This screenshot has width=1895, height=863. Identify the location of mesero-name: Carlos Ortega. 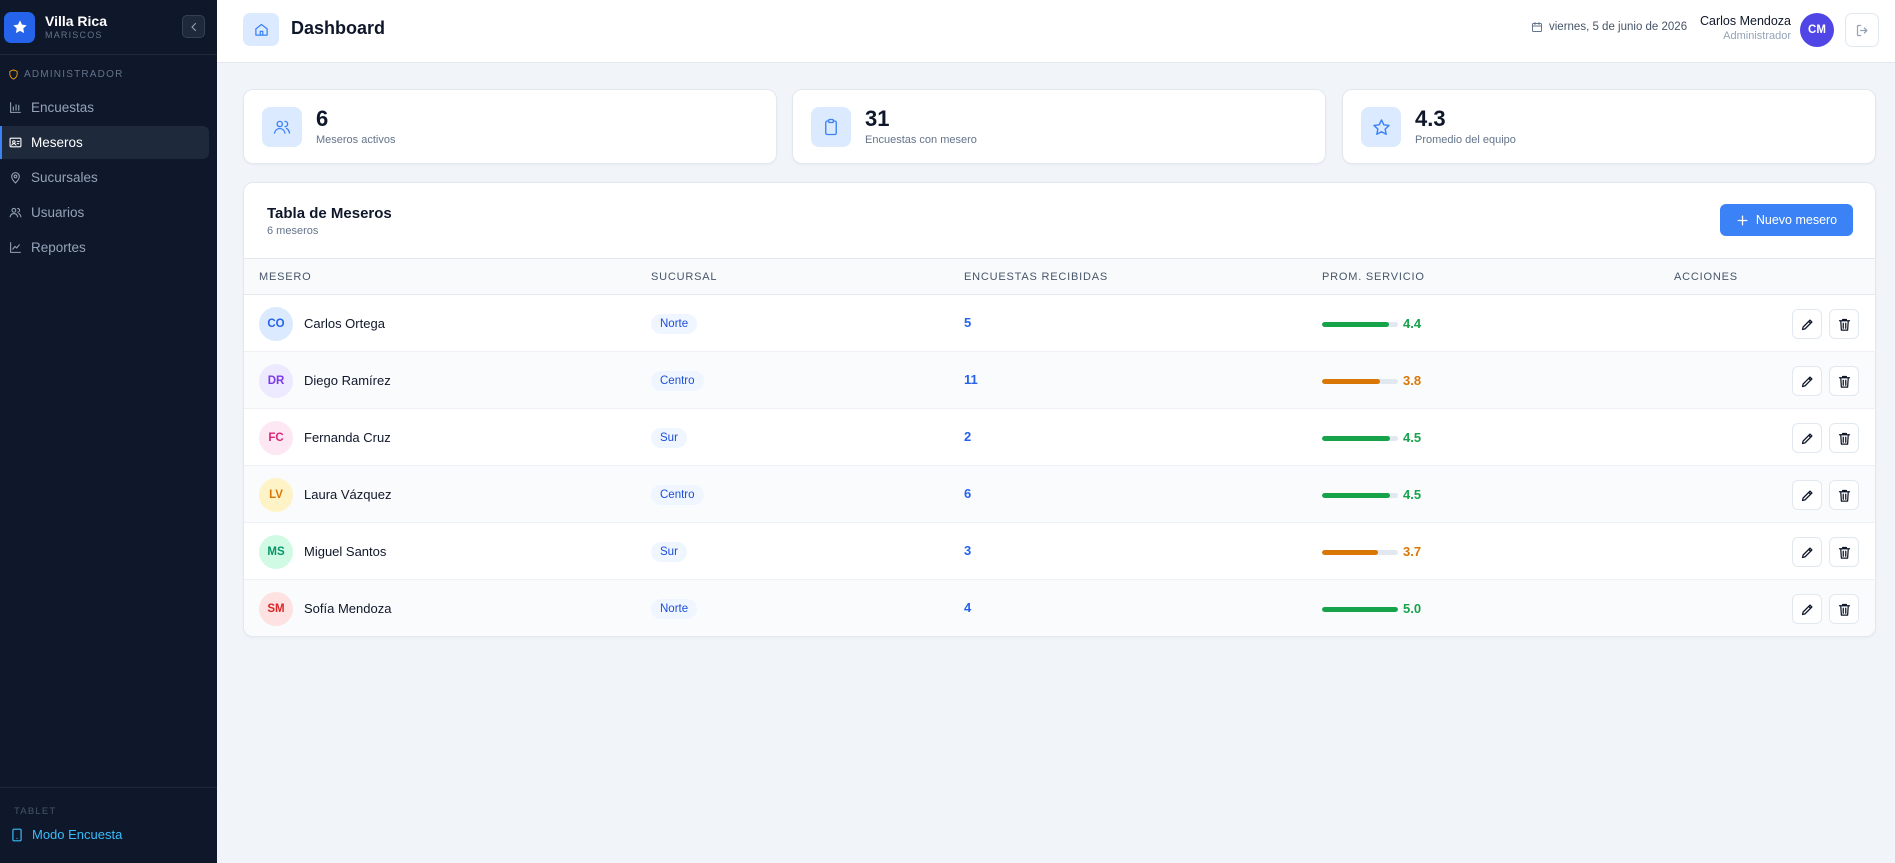
(344, 323).